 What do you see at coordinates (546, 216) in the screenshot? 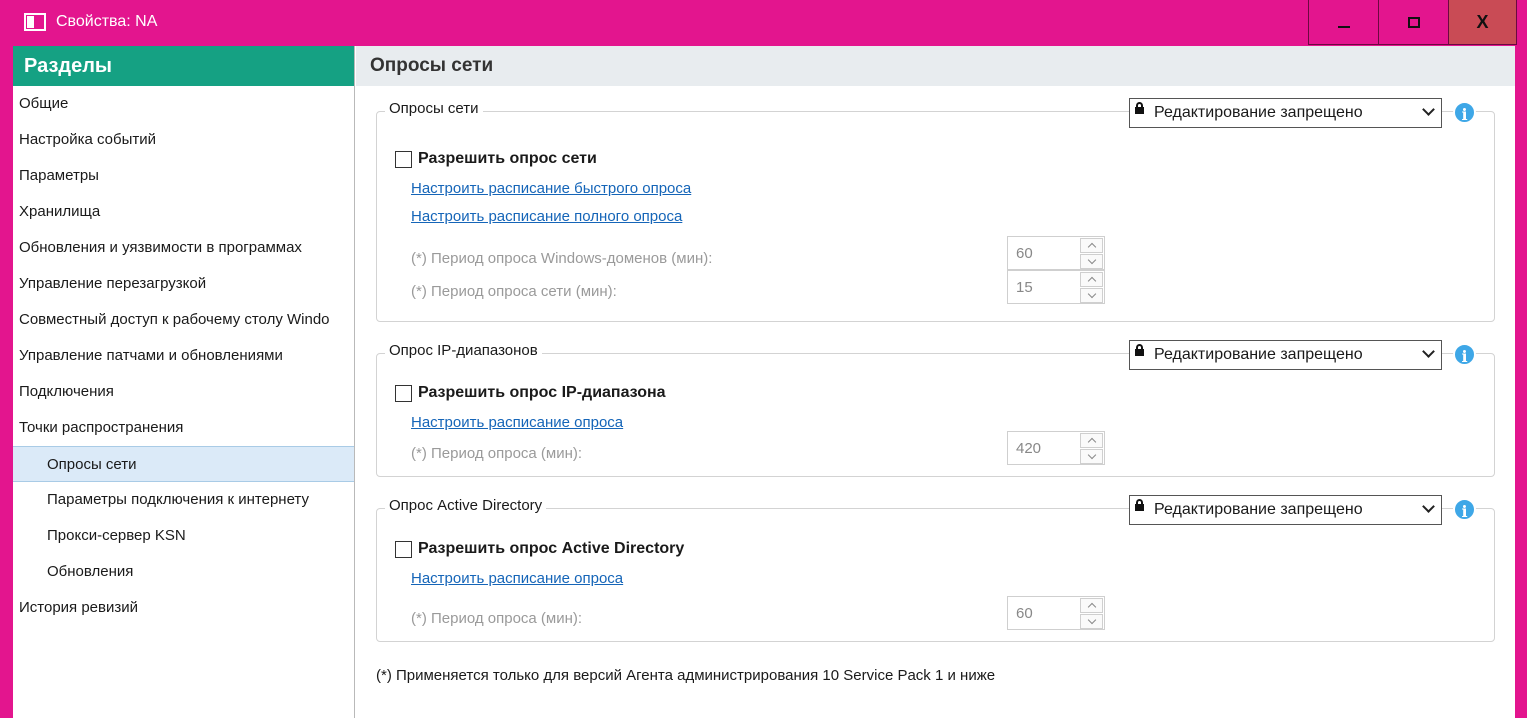
I see `full-poll-schedule-link: Настроить расписание полного опроса` at bounding box center [546, 216].